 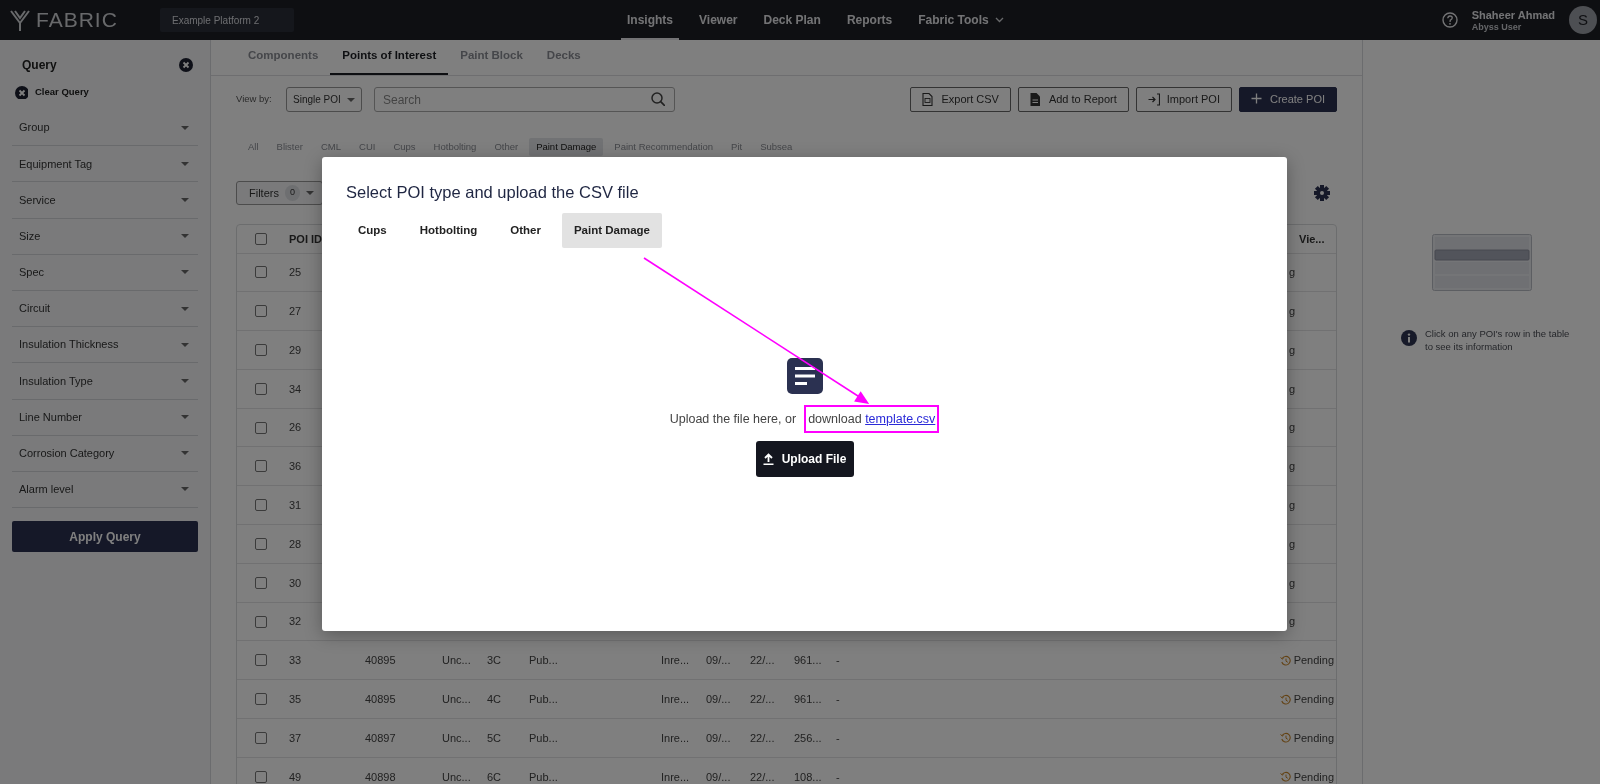 I want to click on clear-query-link: Clear Query, so click(x=52, y=92).